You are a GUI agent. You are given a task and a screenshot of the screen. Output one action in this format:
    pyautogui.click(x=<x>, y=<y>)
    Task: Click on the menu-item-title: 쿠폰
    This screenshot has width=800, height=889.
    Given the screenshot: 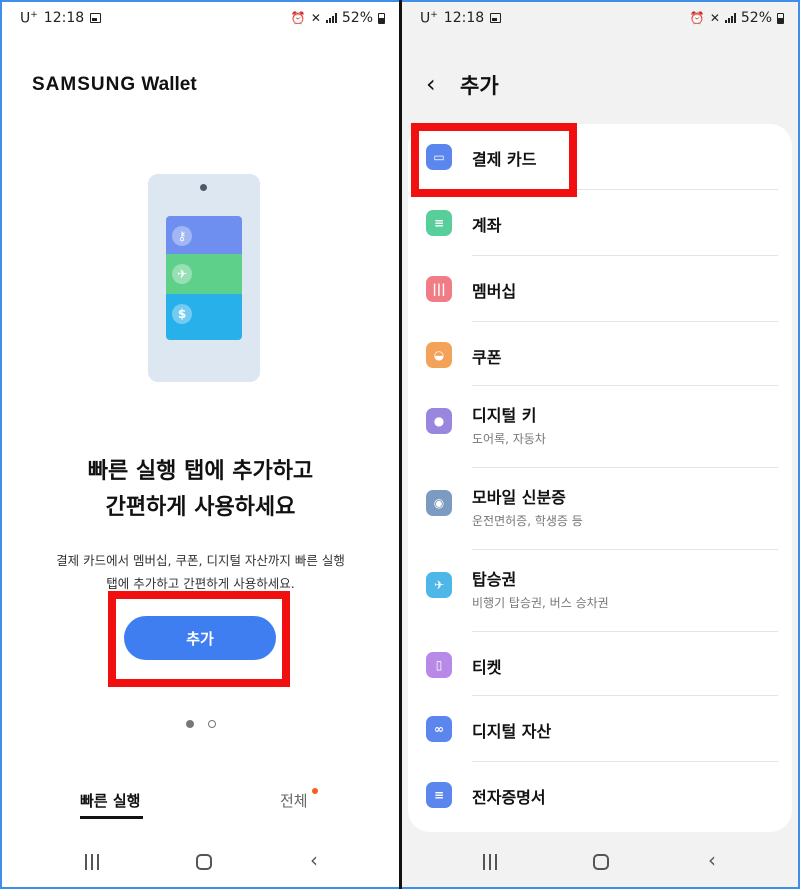 What is the action you would take?
    pyautogui.click(x=487, y=357)
    